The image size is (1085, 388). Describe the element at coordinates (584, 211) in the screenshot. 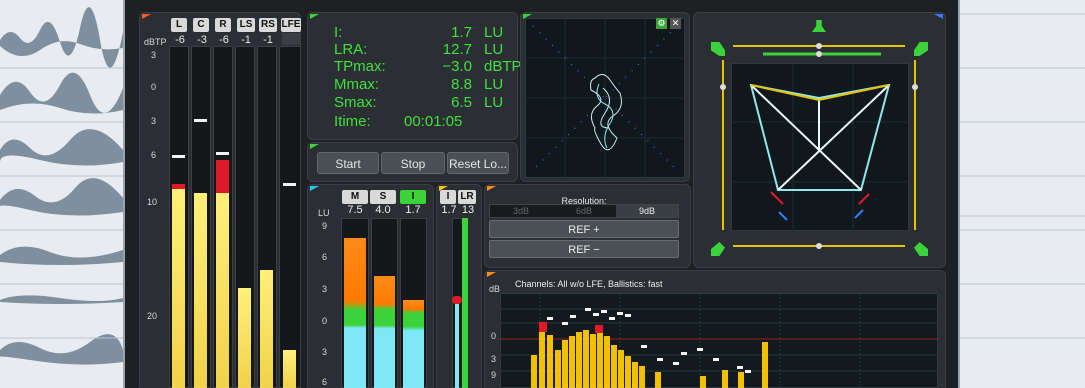

I see `resolution-option-6db: 6dB` at that location.